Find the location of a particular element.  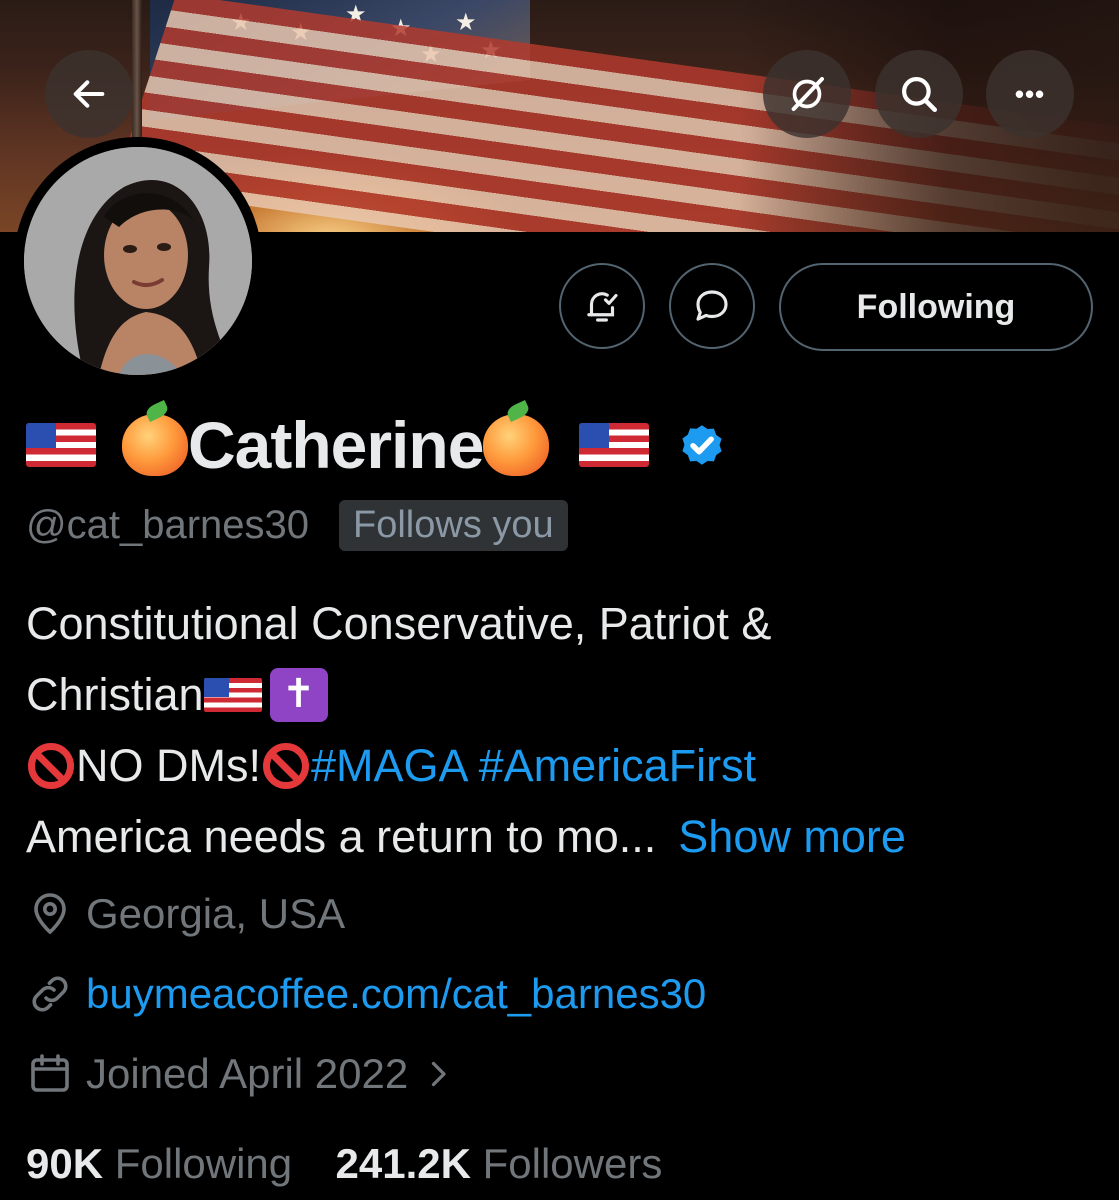

bio-line: NO DMs! #MAGA #AmericaFirst is located at coordinates (556, 765).